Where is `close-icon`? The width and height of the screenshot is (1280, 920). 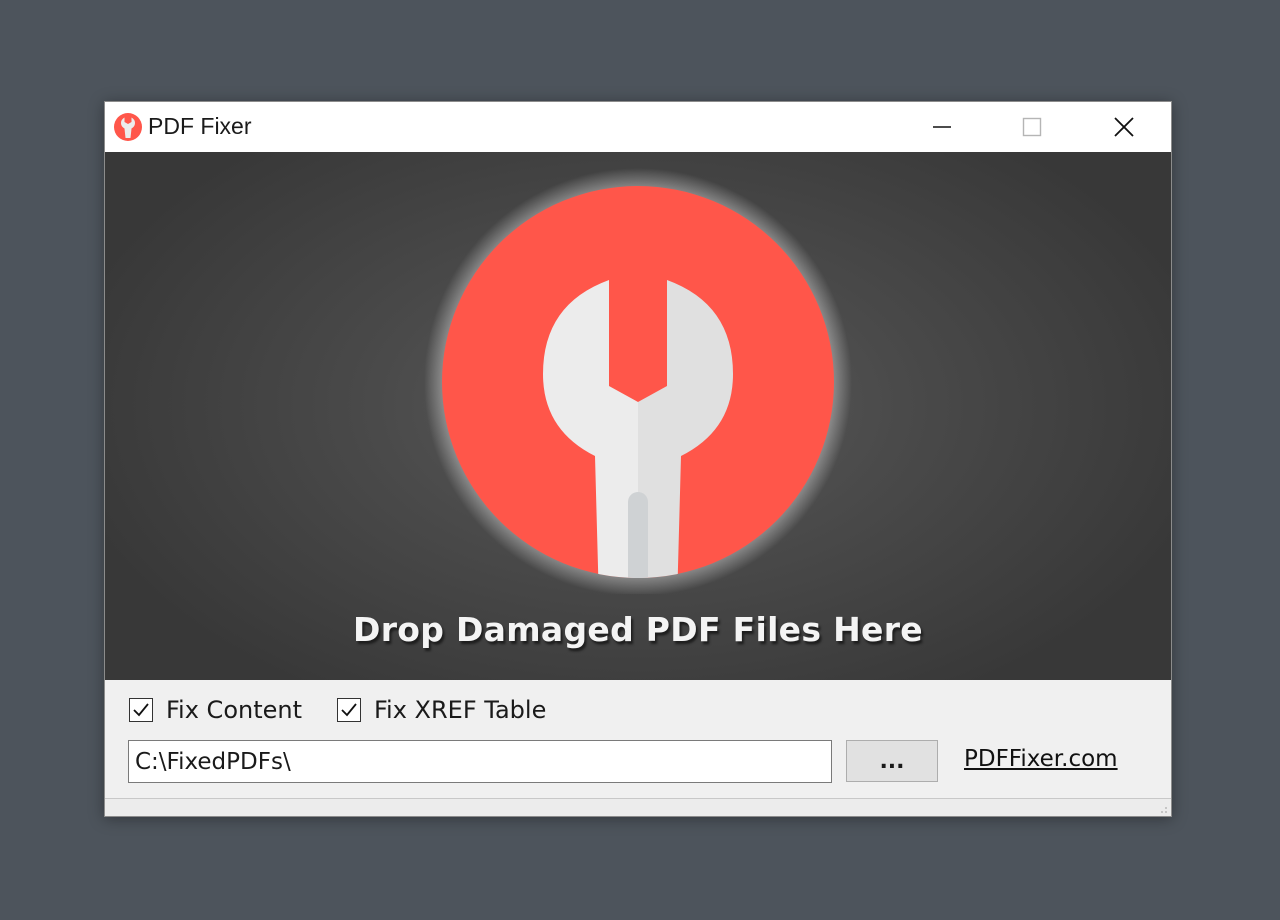
close-icon is located at coordinates (1124, 127).